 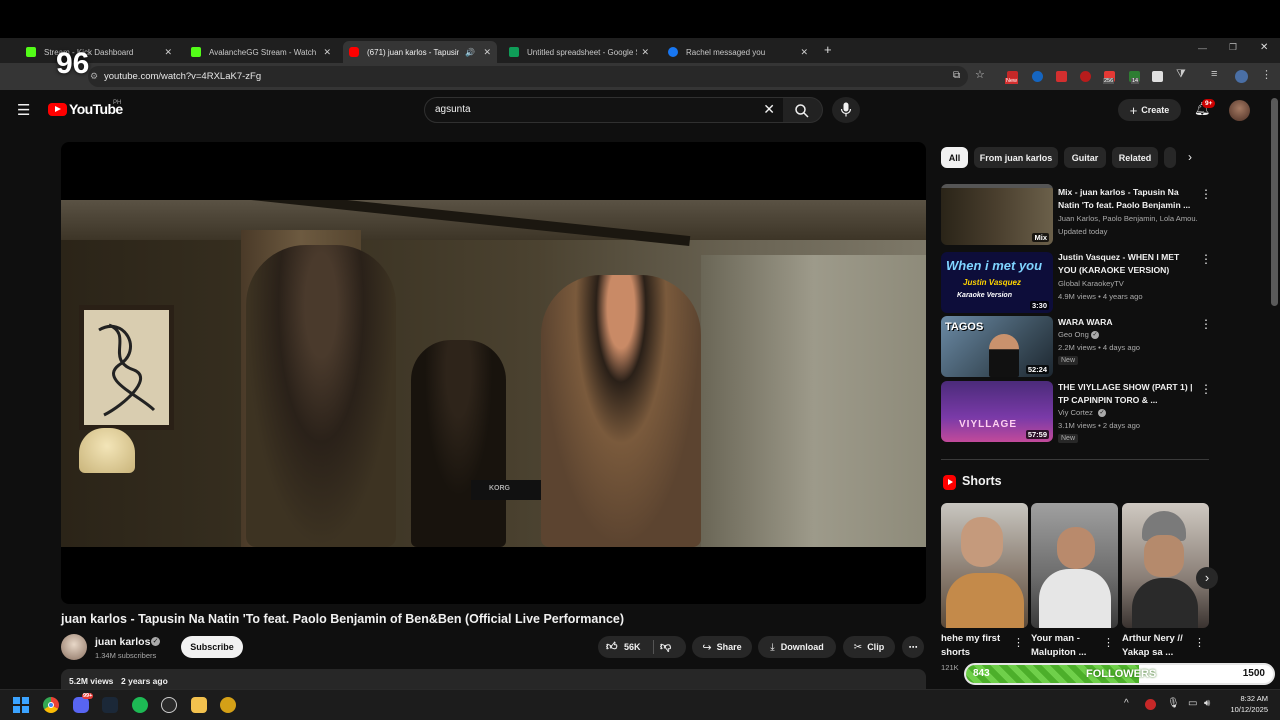 What do you see at coordinates (470, 52) in the screenshot?
I see `speaker-icon: 🔊` at bounding box center [470, 52].